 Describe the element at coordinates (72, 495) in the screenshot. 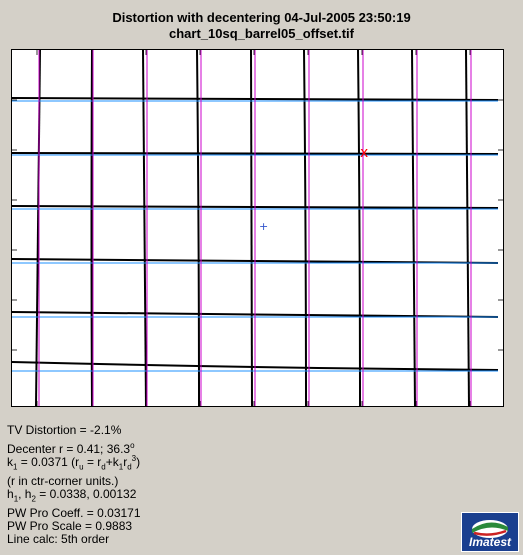

I see `h-coefficients: h1, h2 = 0.0338, 0.00132` at that location.